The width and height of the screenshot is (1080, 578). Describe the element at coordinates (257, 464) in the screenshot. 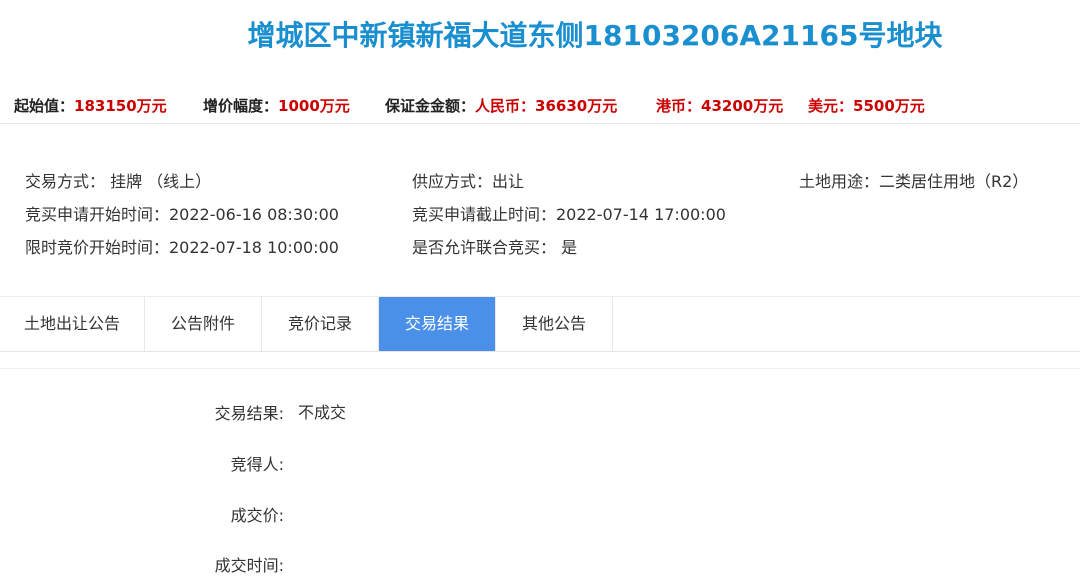

I see `winner-label: 竞得人:` at that location.